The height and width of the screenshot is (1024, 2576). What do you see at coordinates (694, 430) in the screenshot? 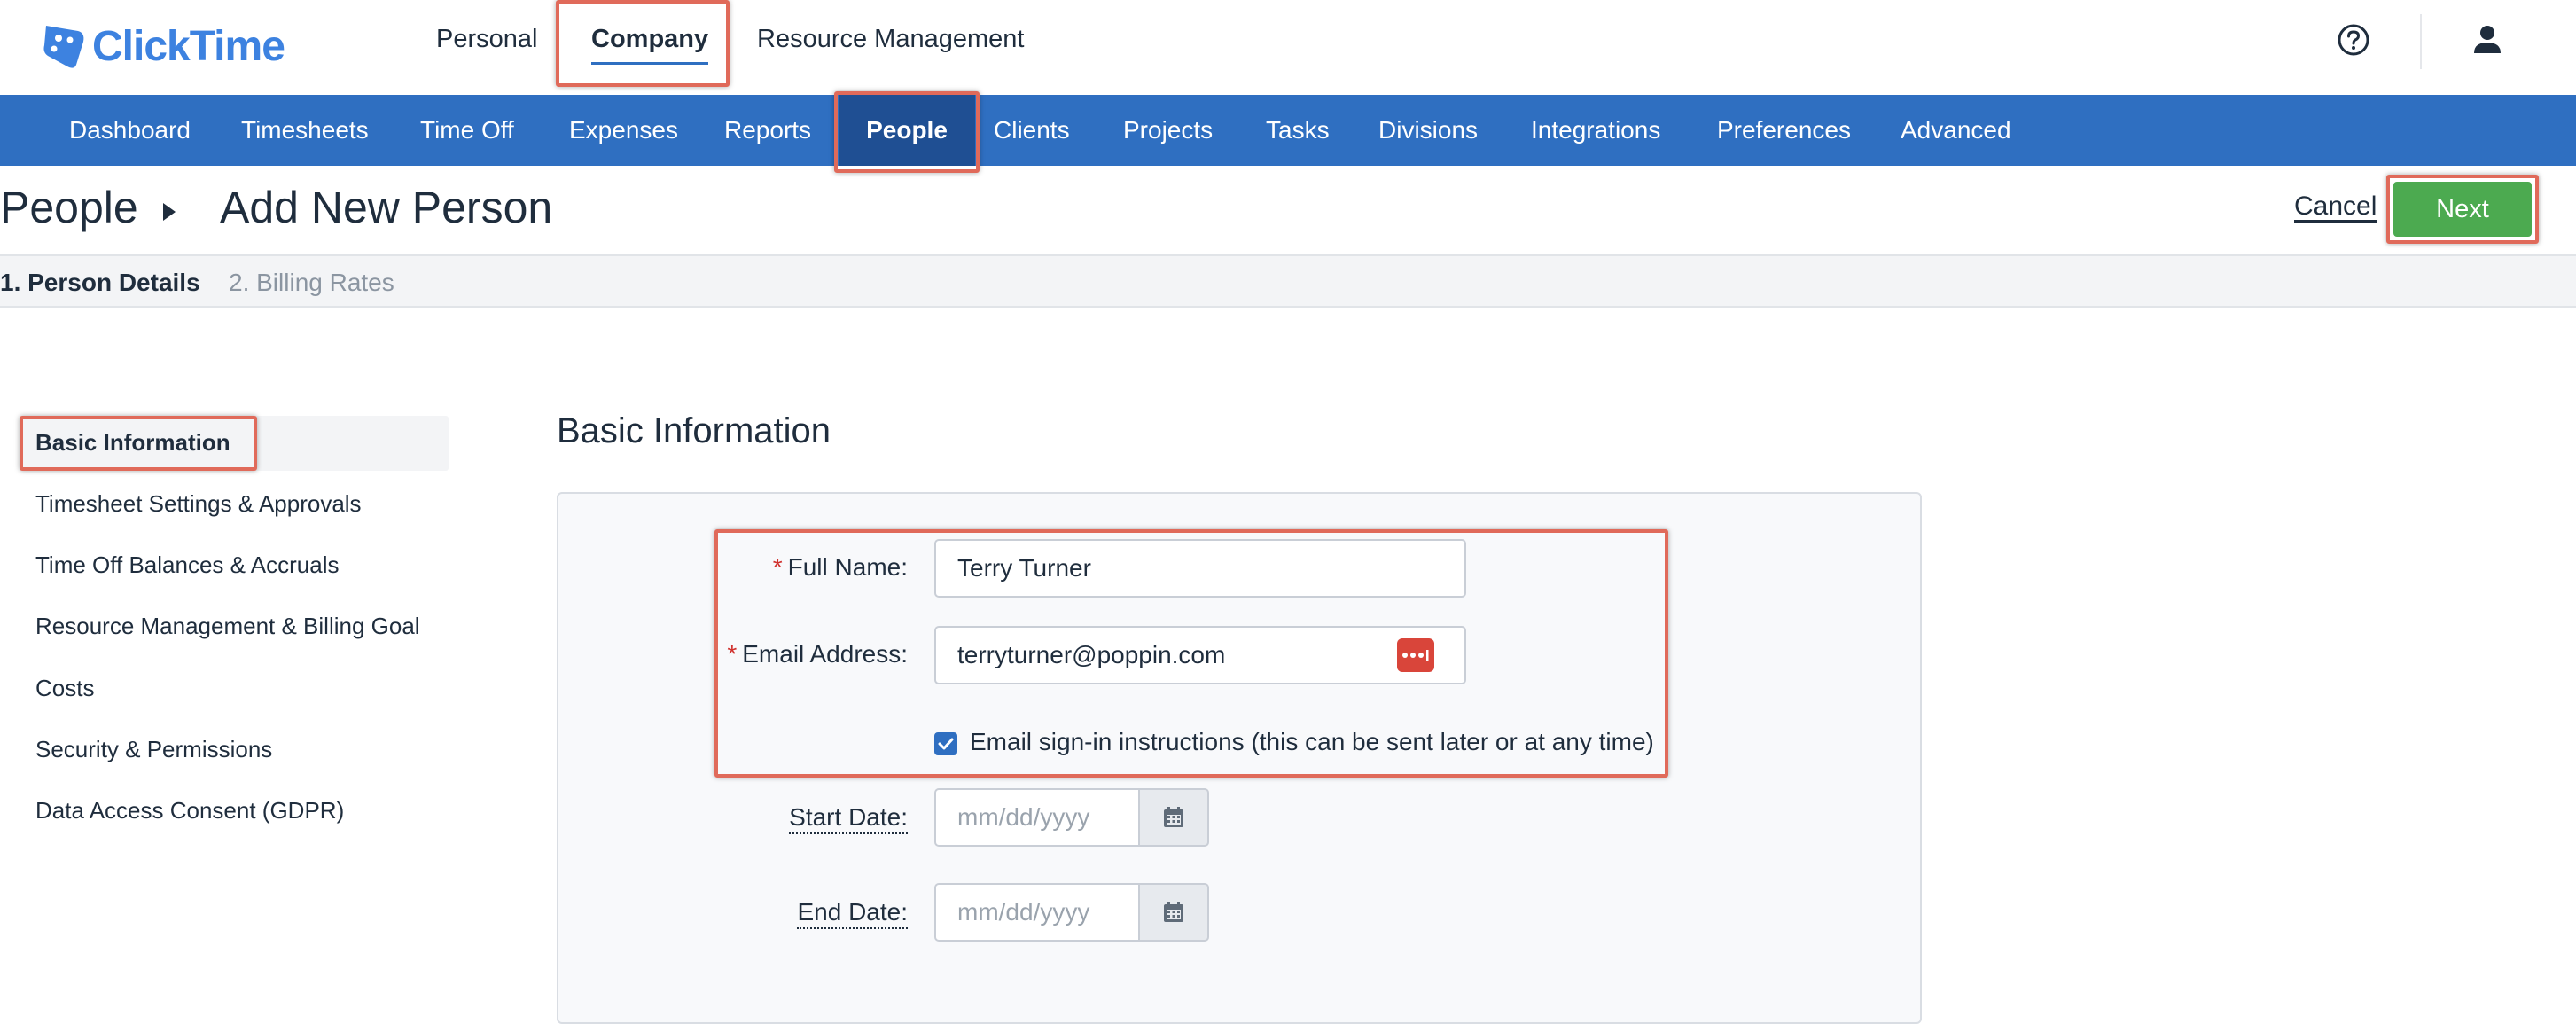
I see `section-title: Basic Information` at bounding box center [694, 430].